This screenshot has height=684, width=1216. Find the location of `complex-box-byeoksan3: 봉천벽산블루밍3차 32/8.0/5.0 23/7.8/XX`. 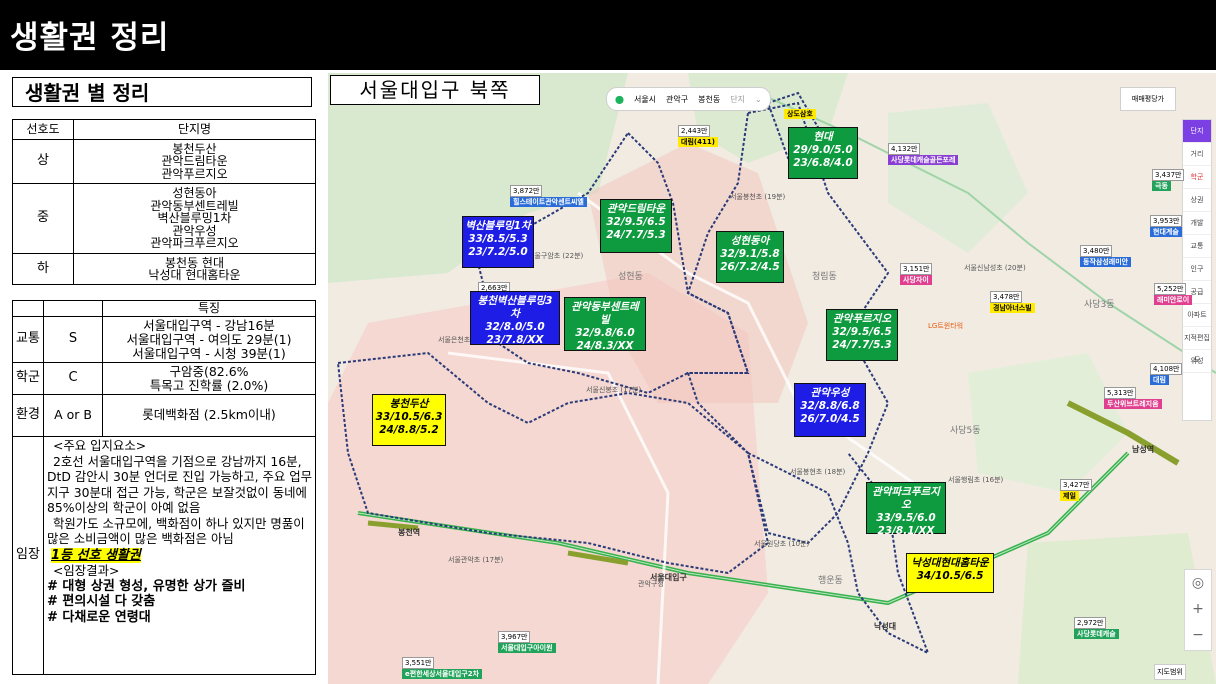

complex-box-byeoksan3: 봉천벽산블루밍3차 32/8.0/5.0 23/7.8/XX is located at coordinates (515, 318).